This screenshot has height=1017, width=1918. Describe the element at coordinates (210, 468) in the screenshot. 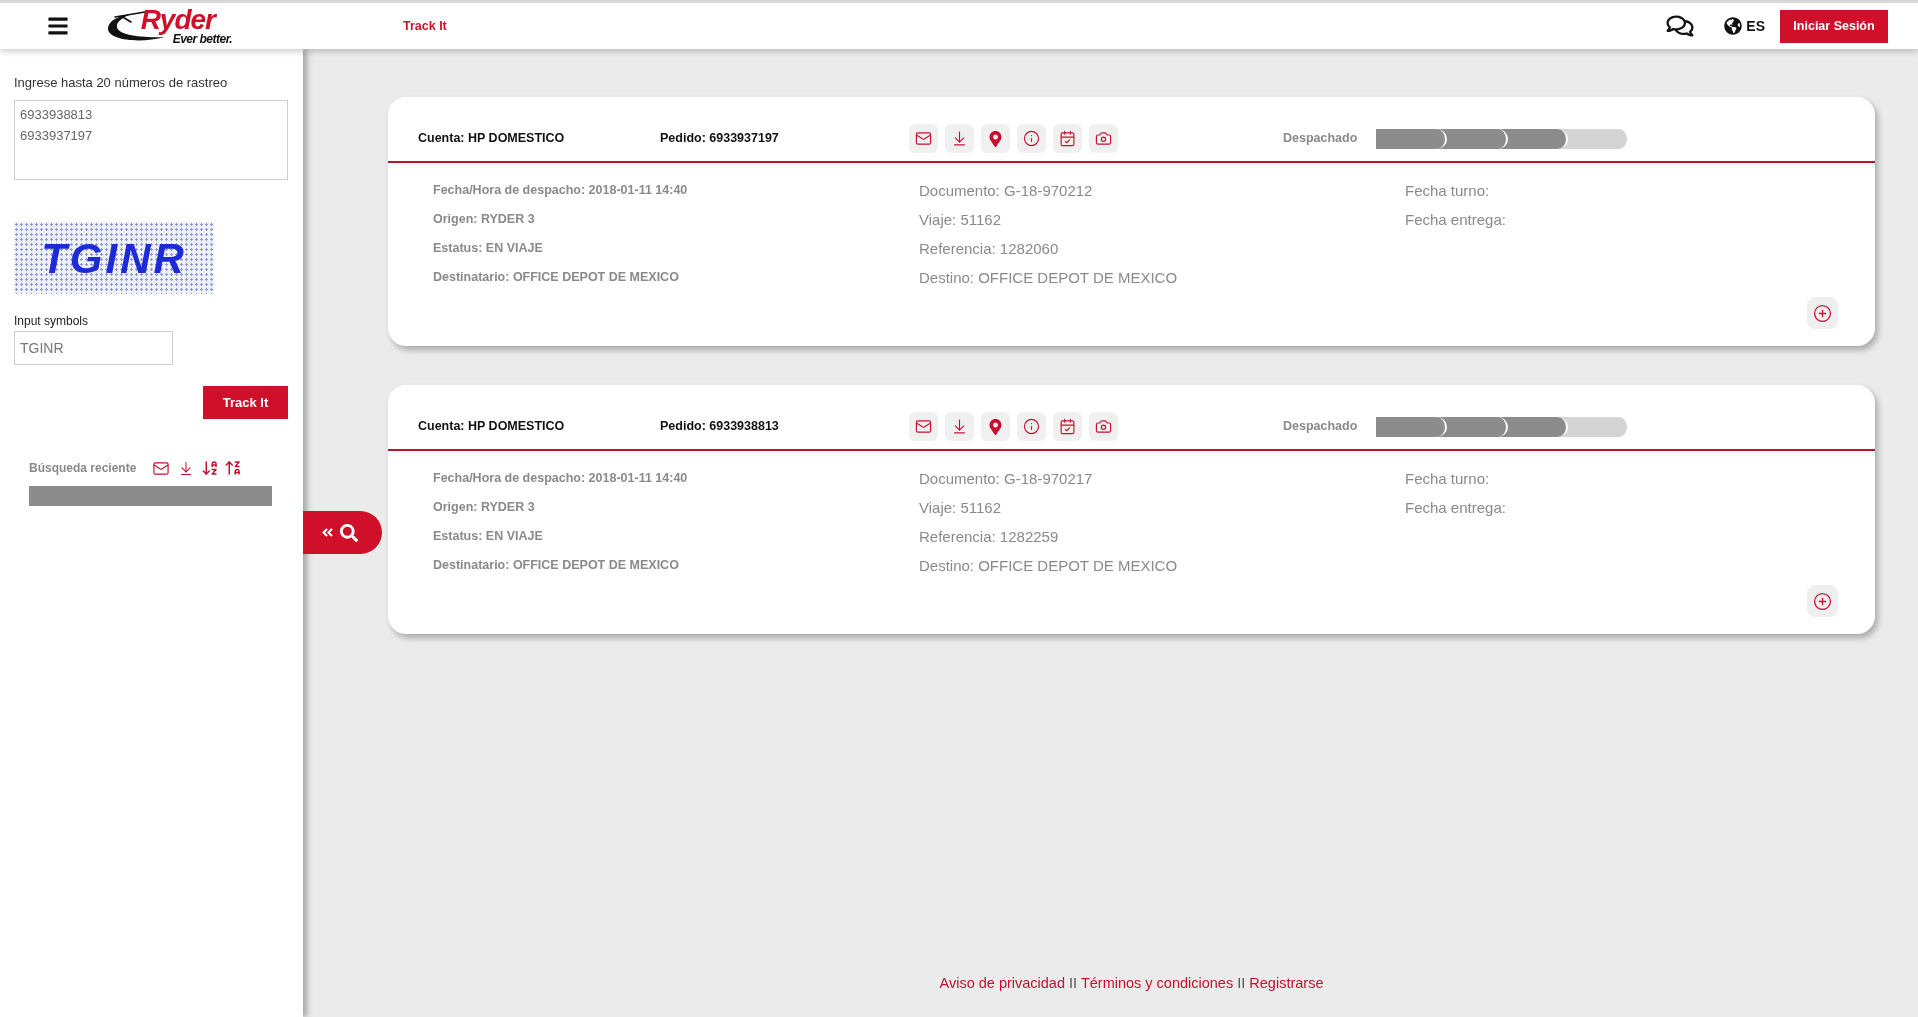

I see `sort-ascending-icon` at that location.